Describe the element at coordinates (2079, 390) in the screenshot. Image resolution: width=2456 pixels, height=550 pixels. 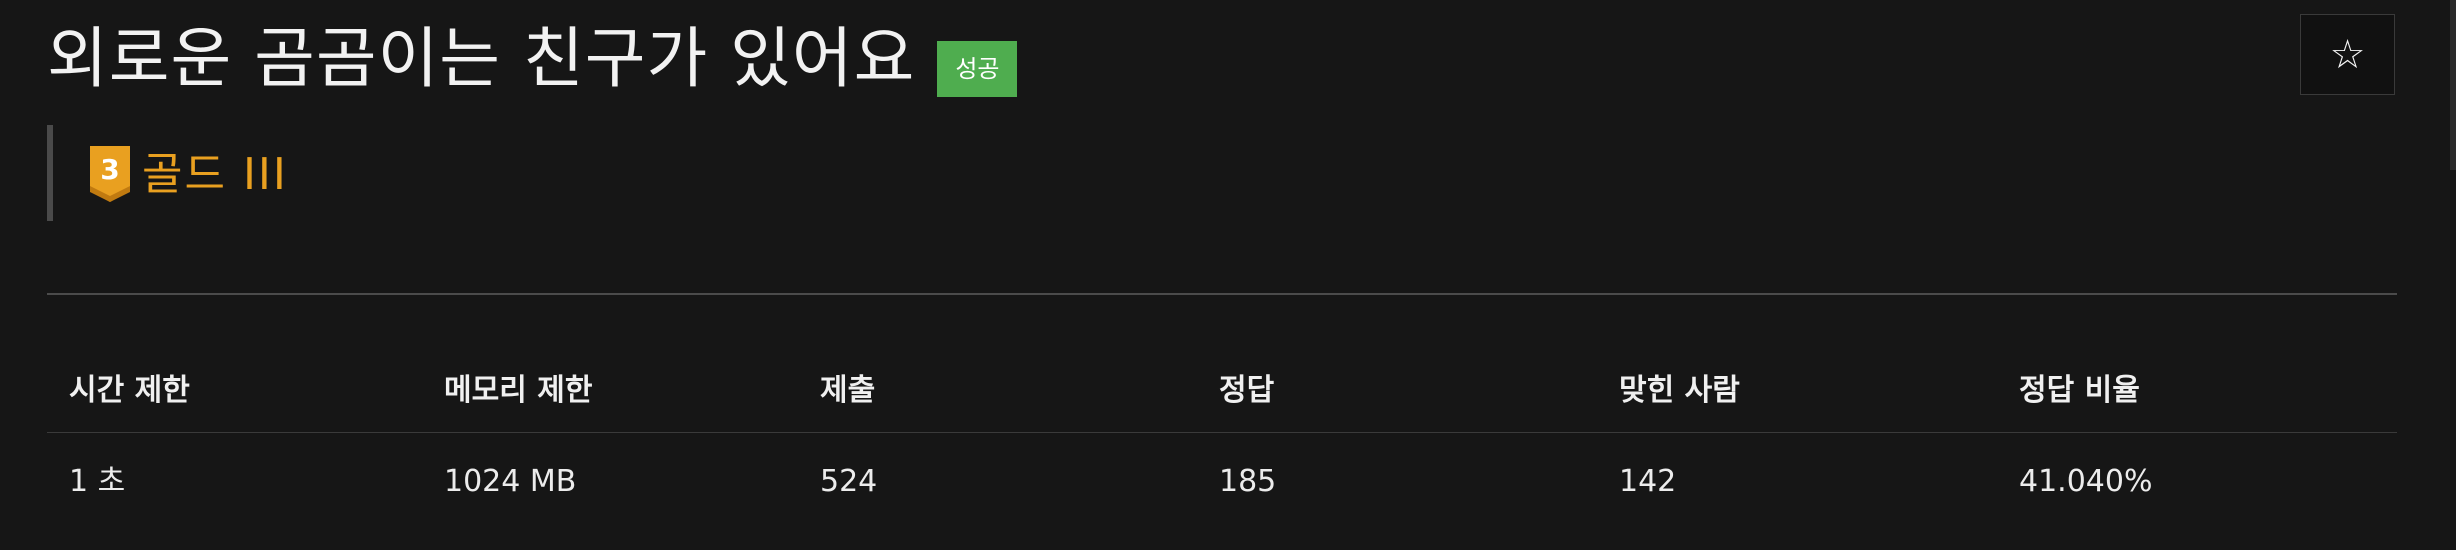
I see `header-accuracy: 정답 비율` at that location.